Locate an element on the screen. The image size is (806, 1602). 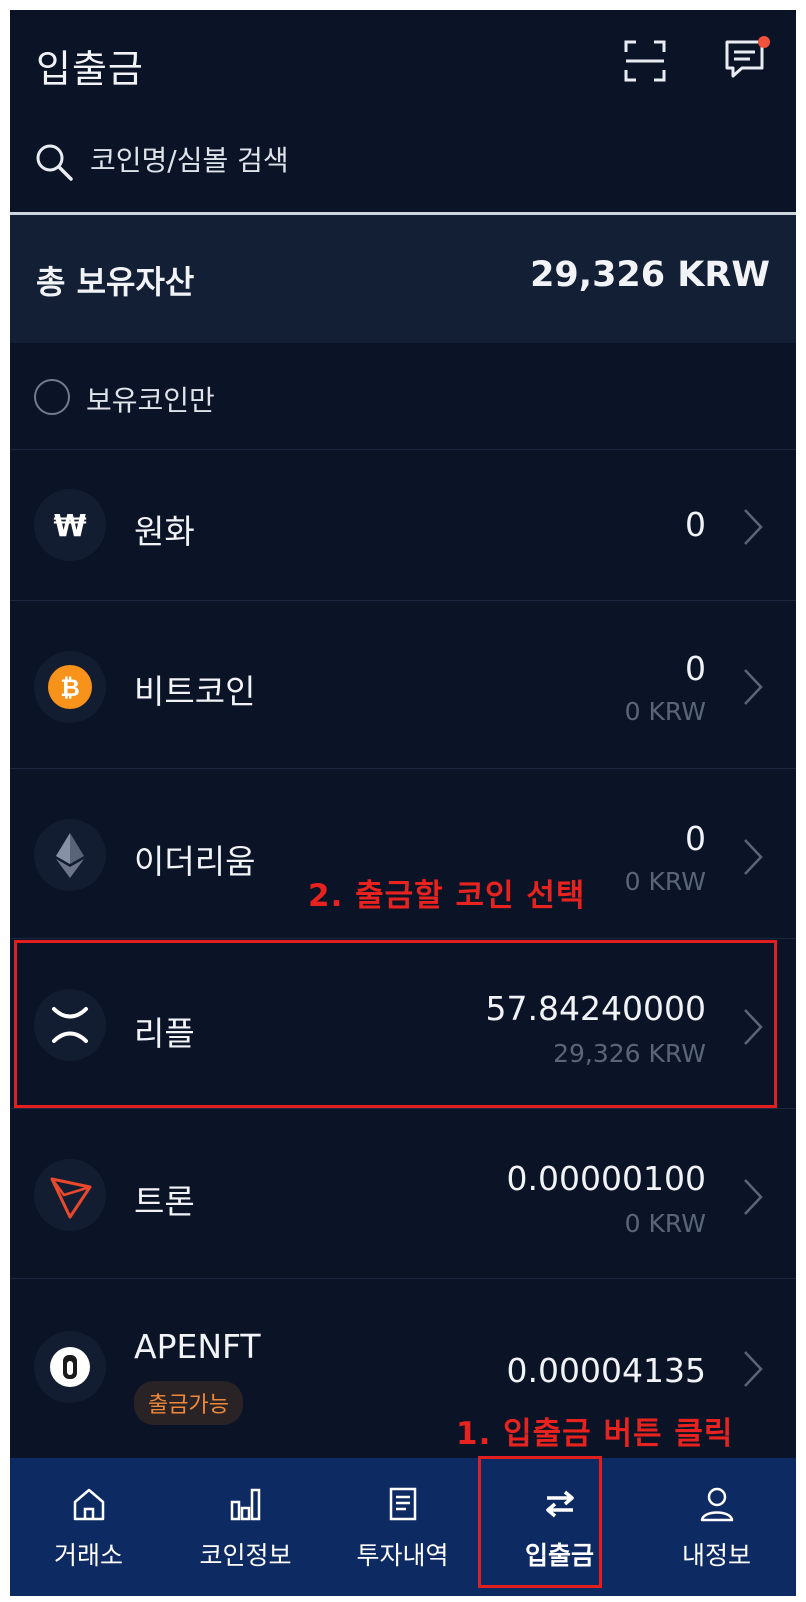
held-coins-radio is located at coordinates (52, 397).